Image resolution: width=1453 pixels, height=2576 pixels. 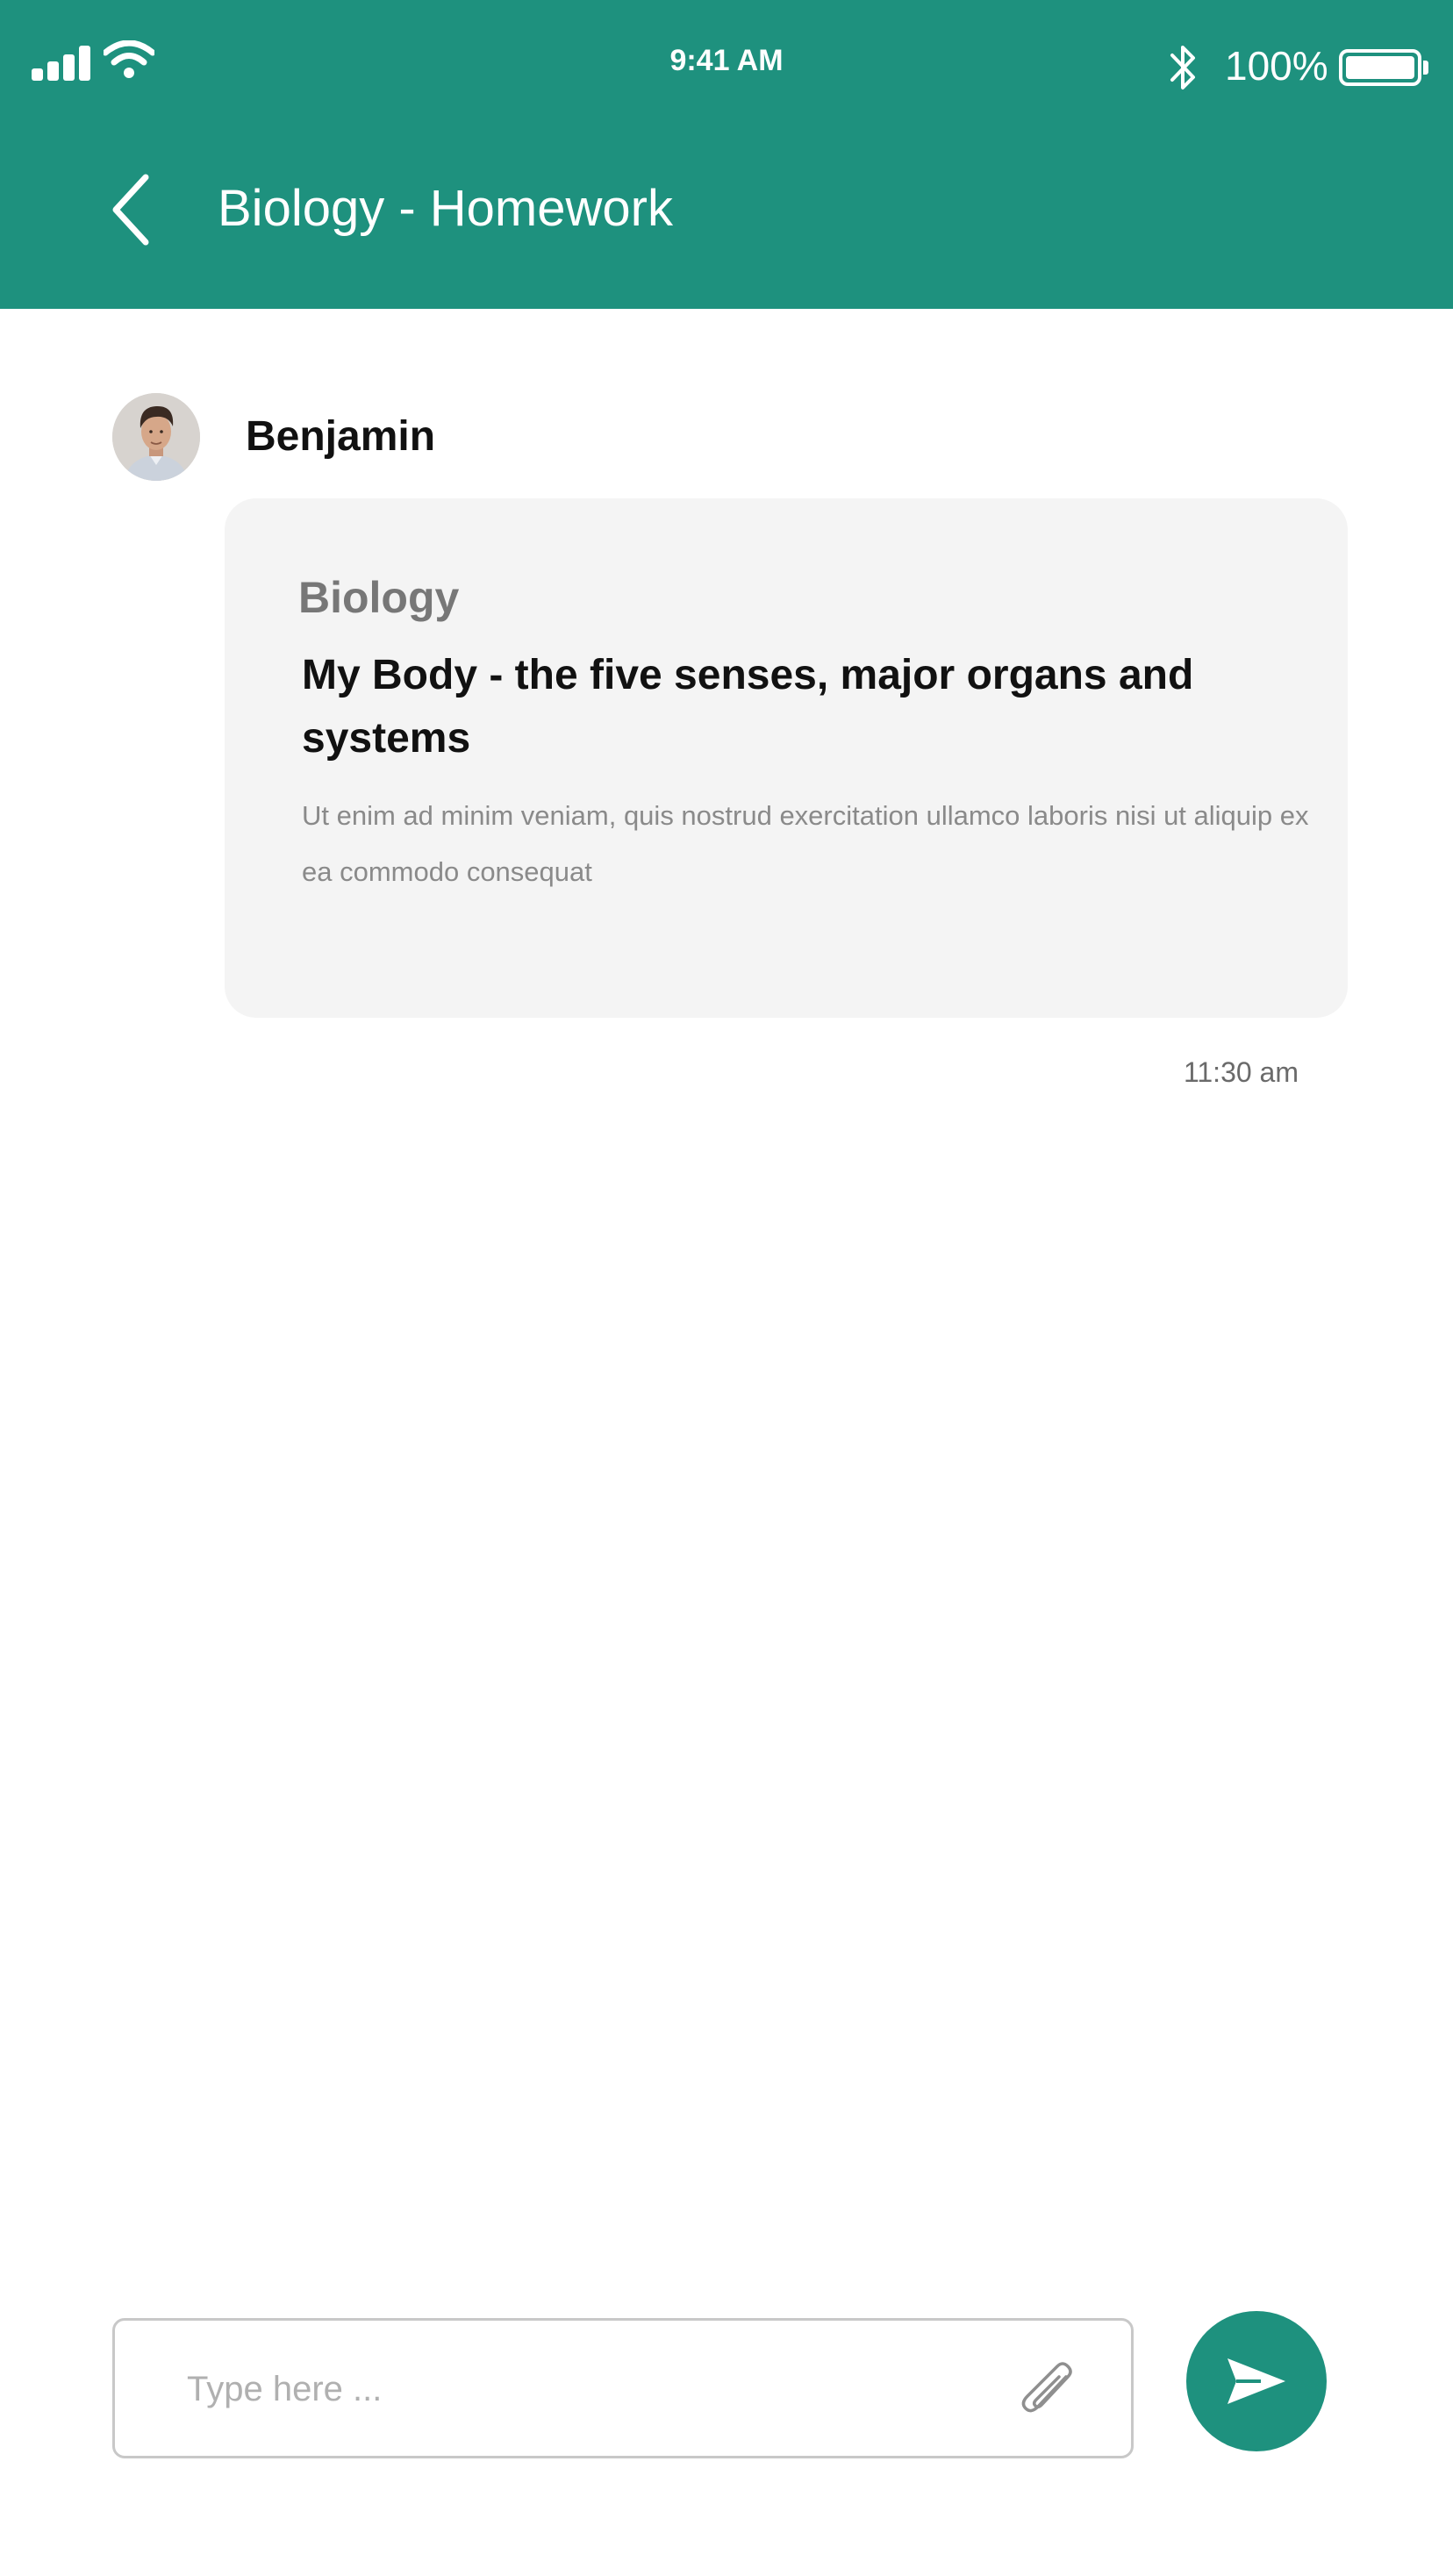 I want to click on page-title: Biology - Homework, so click(x=445, y=208).